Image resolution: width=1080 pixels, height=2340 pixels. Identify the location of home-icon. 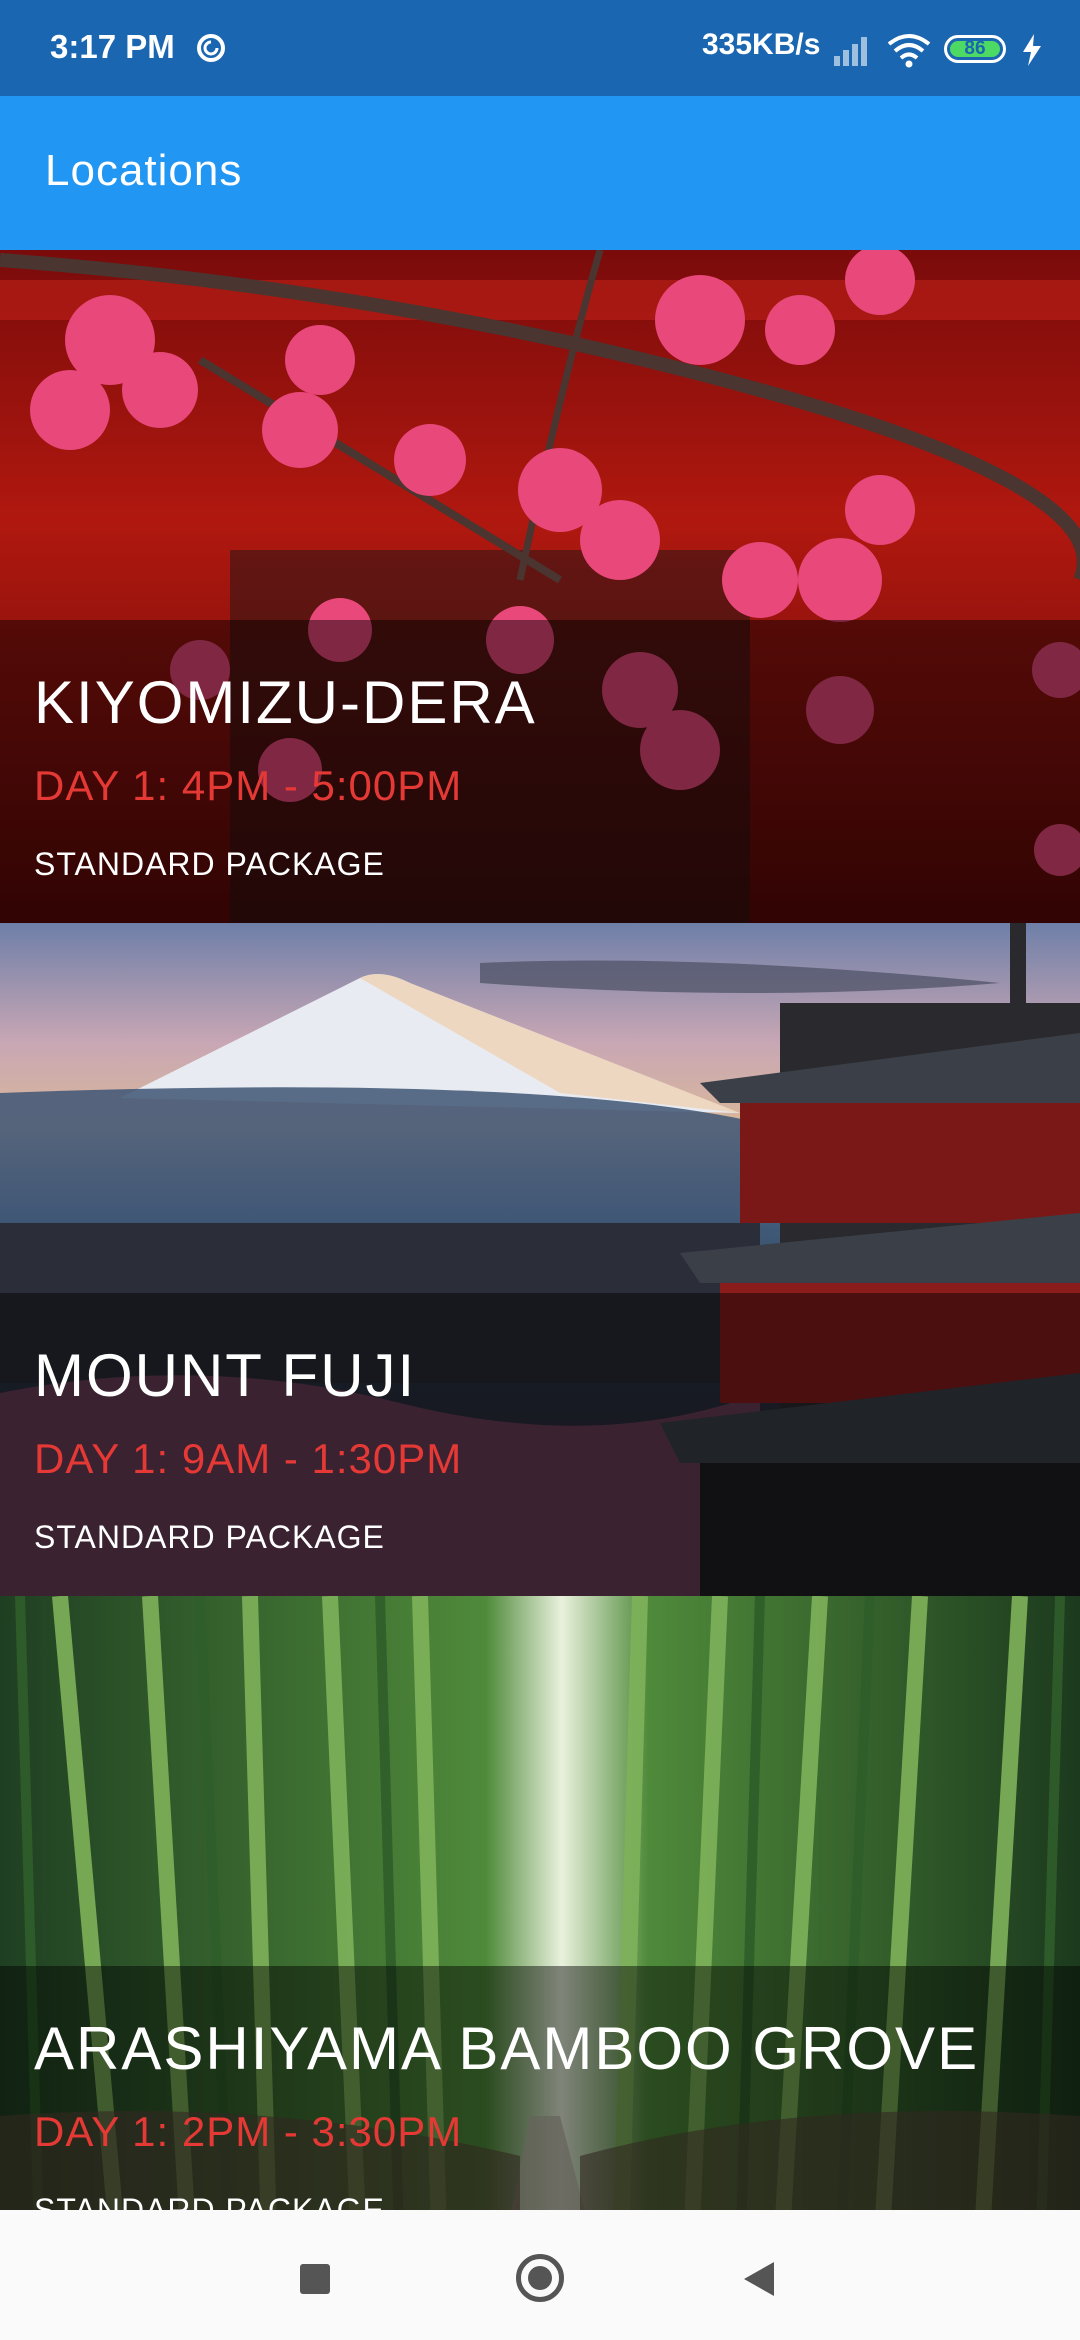
(540, 2278).